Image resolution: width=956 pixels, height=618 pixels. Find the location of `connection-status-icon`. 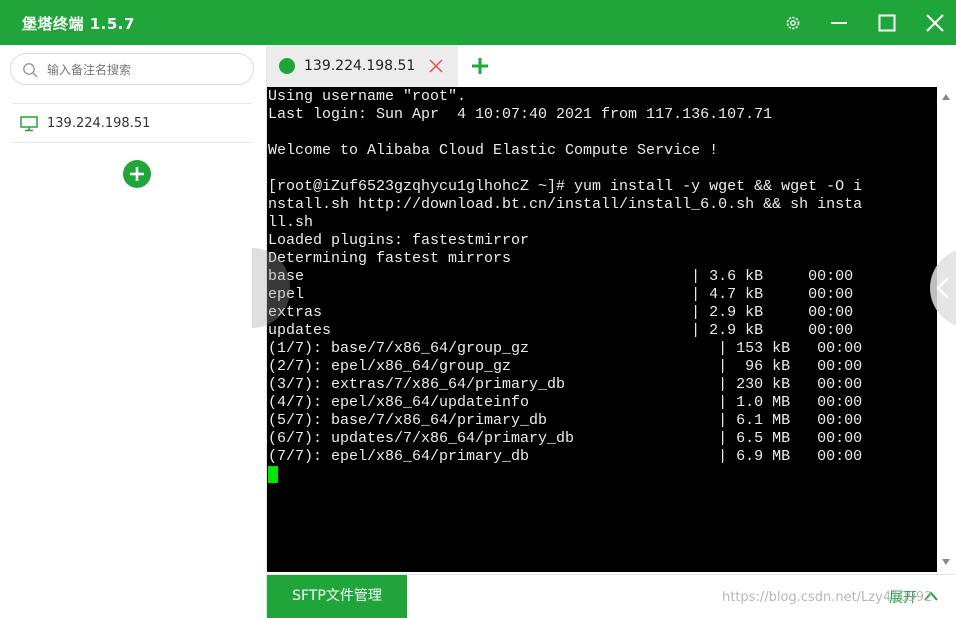

connection-status-icon is located at coordinates (287, 66).